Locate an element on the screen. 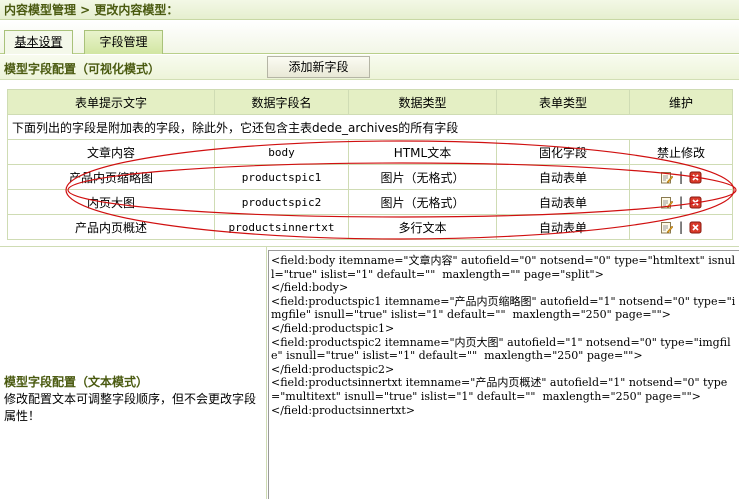  row-label: 文章内容 is located at coordinates (111, 152).